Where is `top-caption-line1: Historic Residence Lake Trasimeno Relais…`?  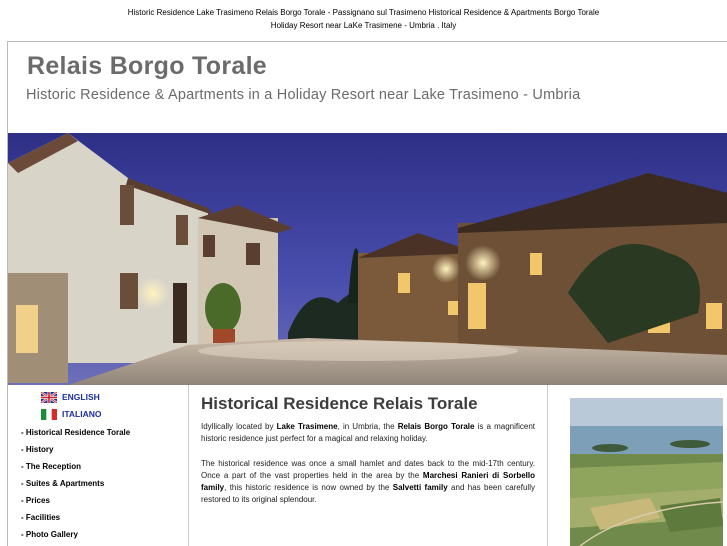
top-caption-line1: Historic Residence Lake Trasimeno Relais… is located at coordinates (363, 12).